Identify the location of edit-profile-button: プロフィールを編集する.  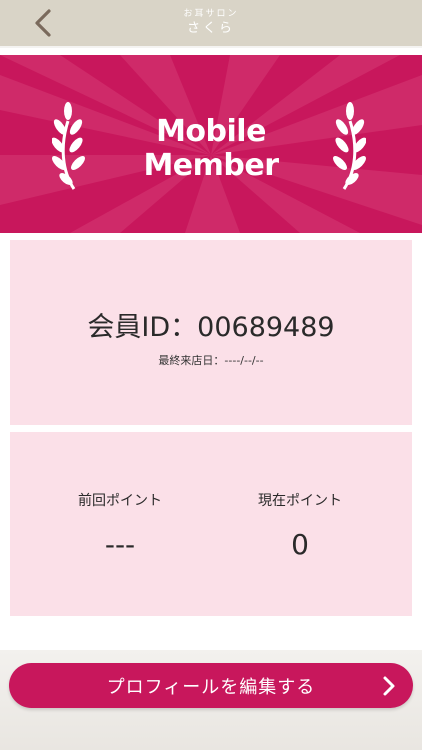
(211, 685).